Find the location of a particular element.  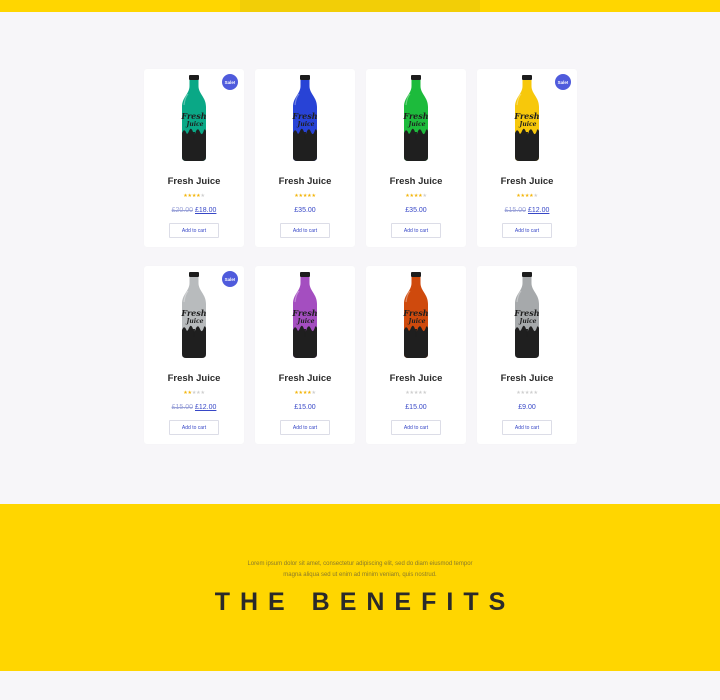

product-price: £9.00 is located at coordinates (527, 407).